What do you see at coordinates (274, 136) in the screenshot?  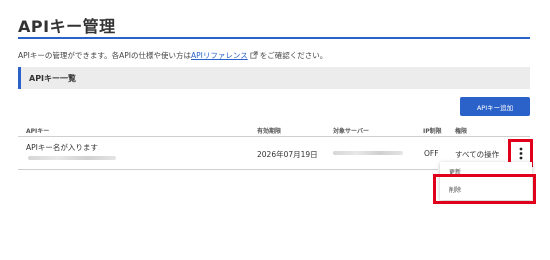 I see `table-header-divider` at bounding box center [274, 136].